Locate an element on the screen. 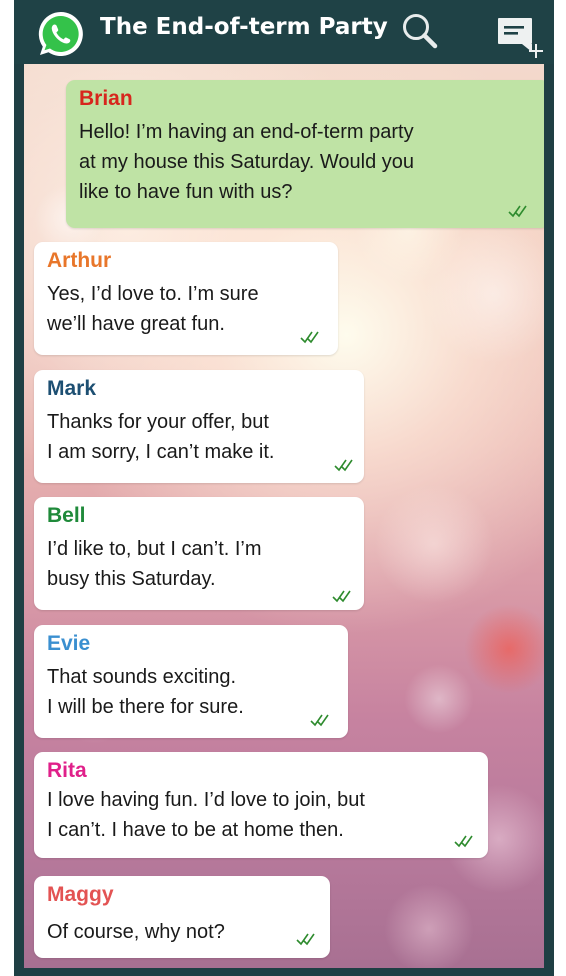 The height and width of the screenshot is (976, 566). message-text: at my house this Saturday. Would you is located at coordinates (246, 162).